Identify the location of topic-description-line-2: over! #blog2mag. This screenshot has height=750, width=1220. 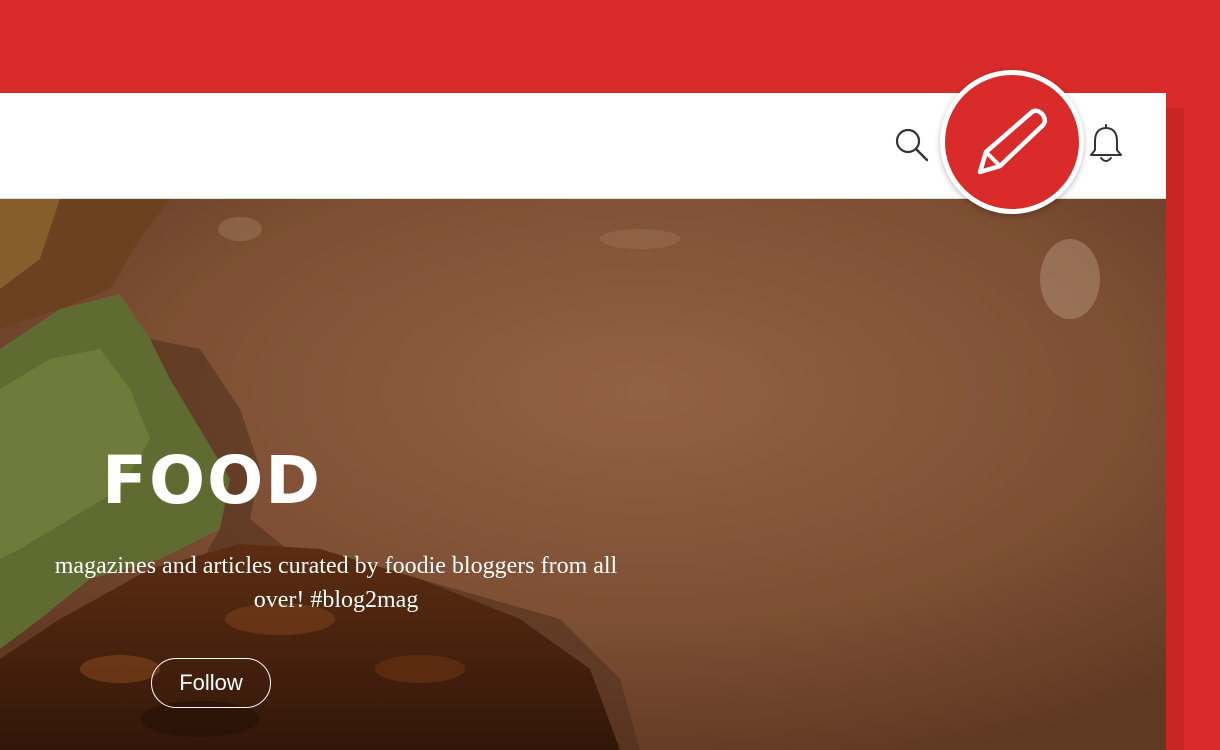
(336, 600).